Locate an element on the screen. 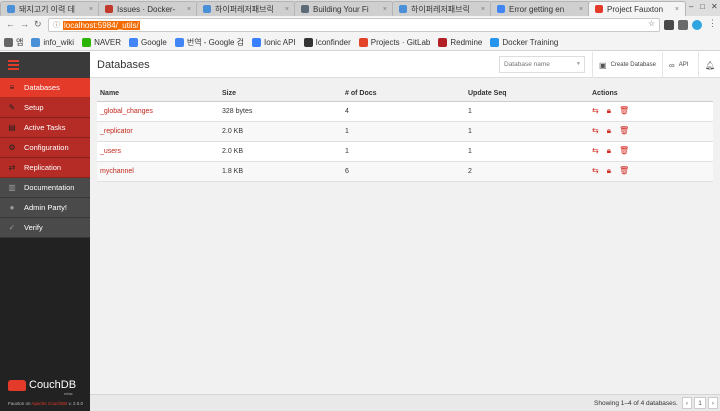  api-label: API is located at coordinates (683, 65).